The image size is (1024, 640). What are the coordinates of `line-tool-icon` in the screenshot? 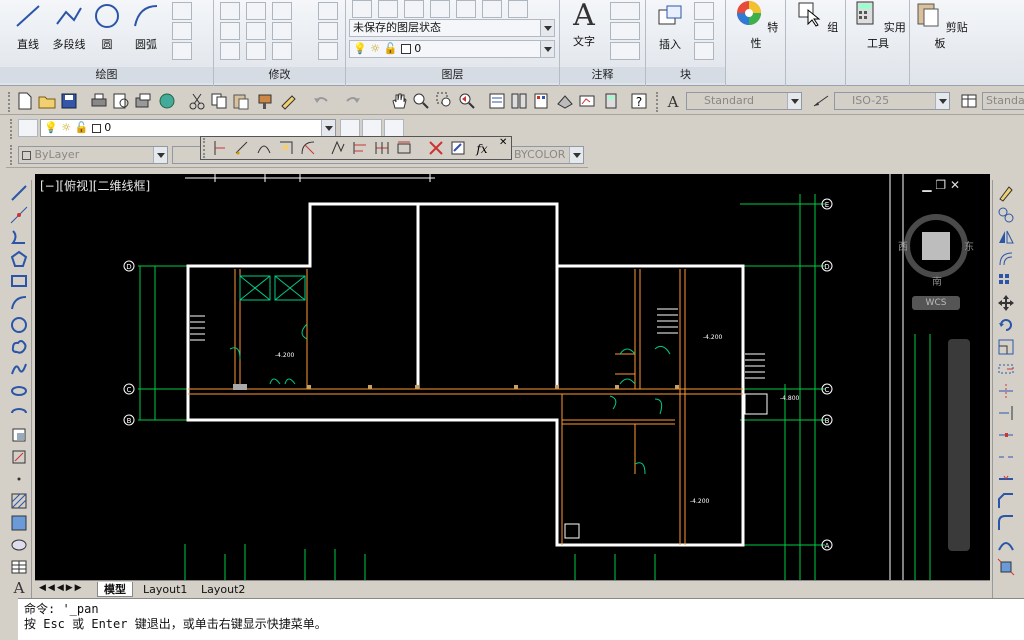 It's located at (19, 193).